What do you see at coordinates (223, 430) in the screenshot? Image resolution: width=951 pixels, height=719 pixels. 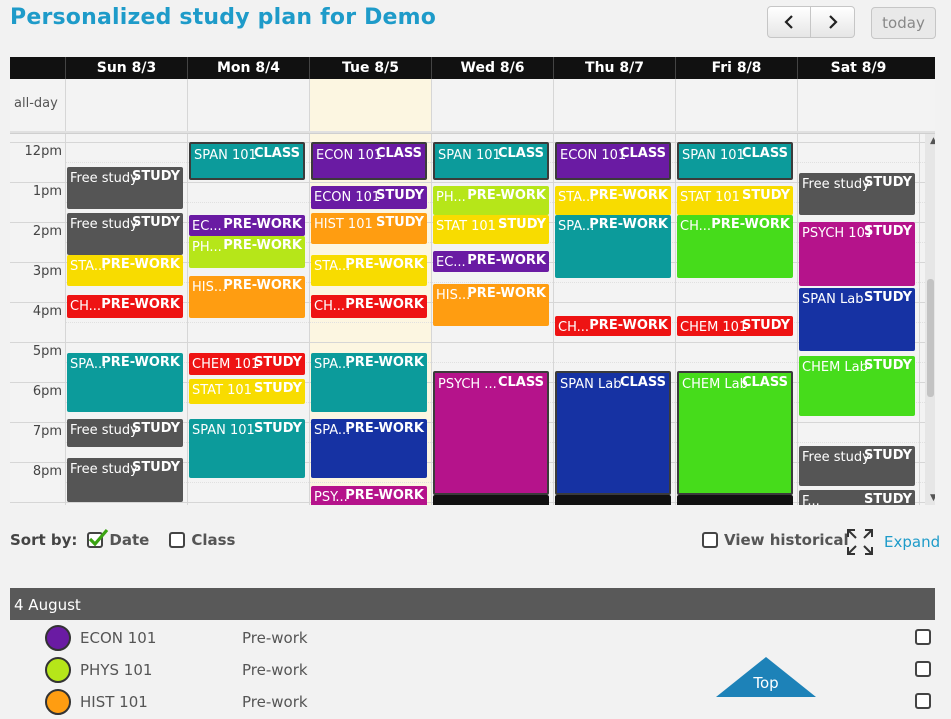 I see `event-title: SPAN 101` at bounding box center [223, 430].